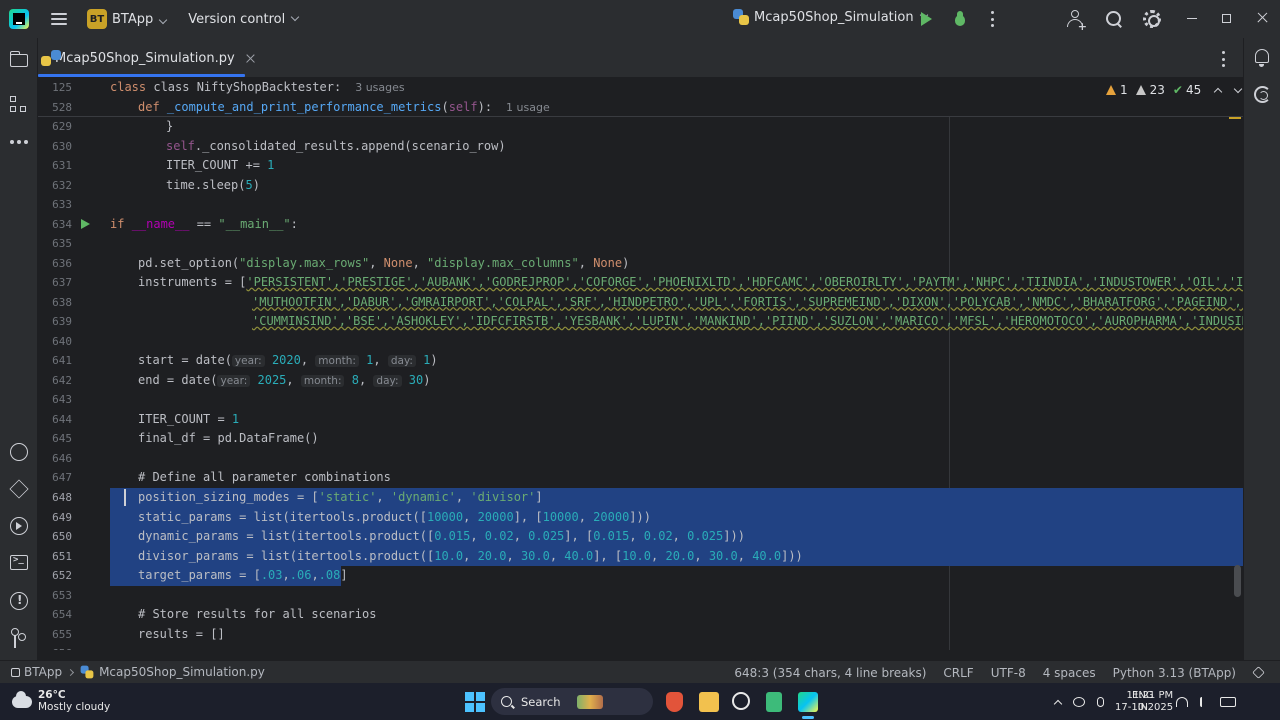 This screenshot has height=720, width=1280. What do you see at coordinates (71, 672) in the screenshot?
I see `chevron-right-icon` at bounding box center [71, 672].